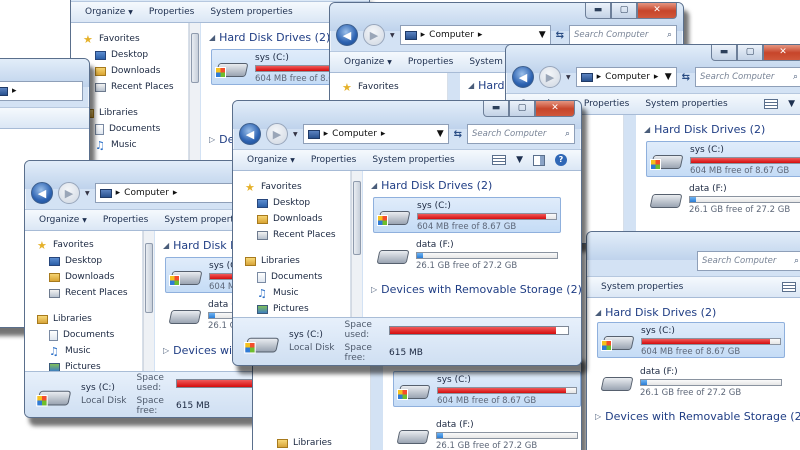  Describe the element at coordinates (539, 160) in the screenshot. I see `preview-pane-icon` at that location.